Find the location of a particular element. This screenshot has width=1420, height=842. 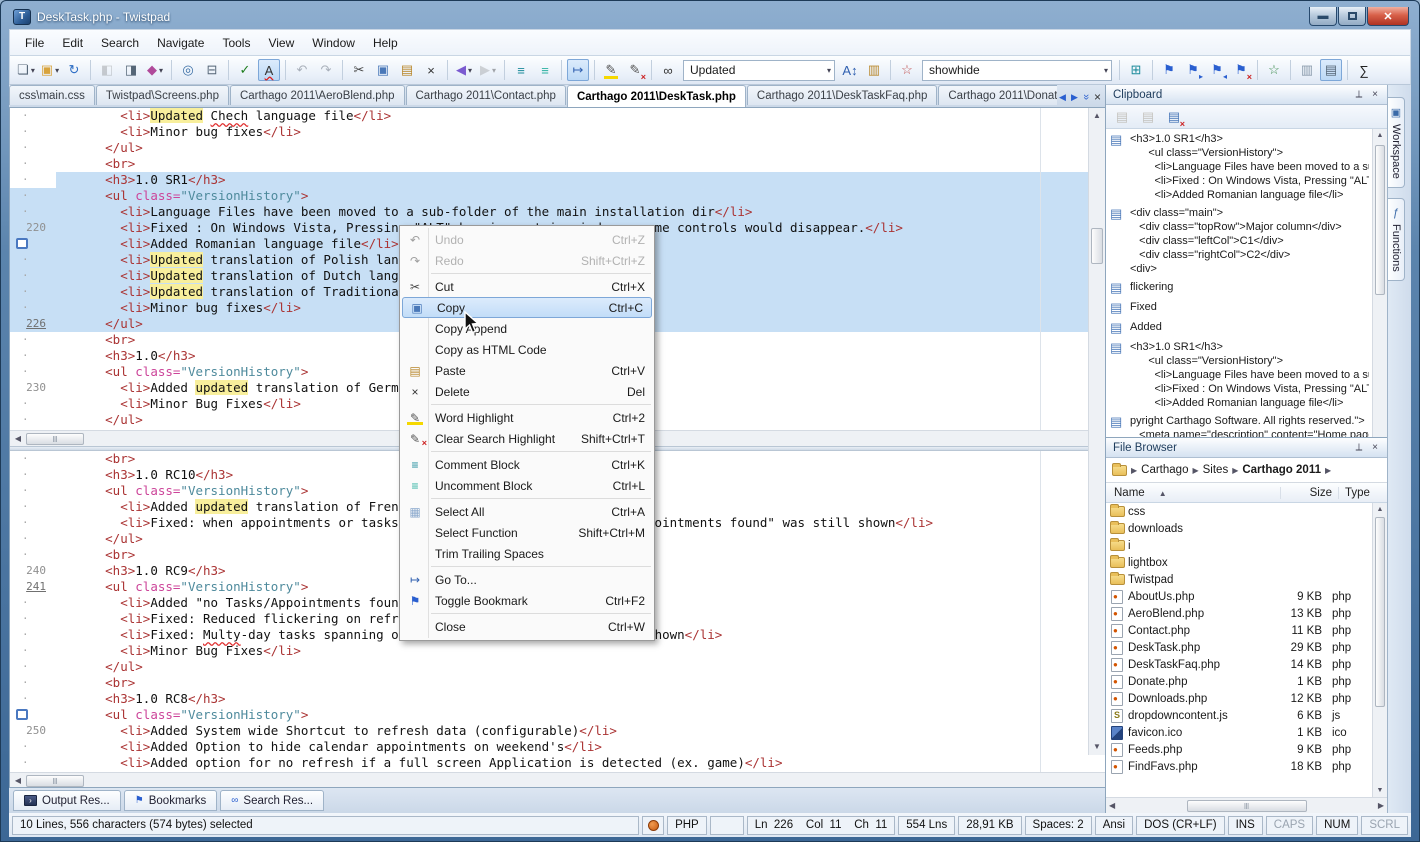

document-tab: Carthago 2011\DeskTaskFaq.php is located at coordinates (842, 95).